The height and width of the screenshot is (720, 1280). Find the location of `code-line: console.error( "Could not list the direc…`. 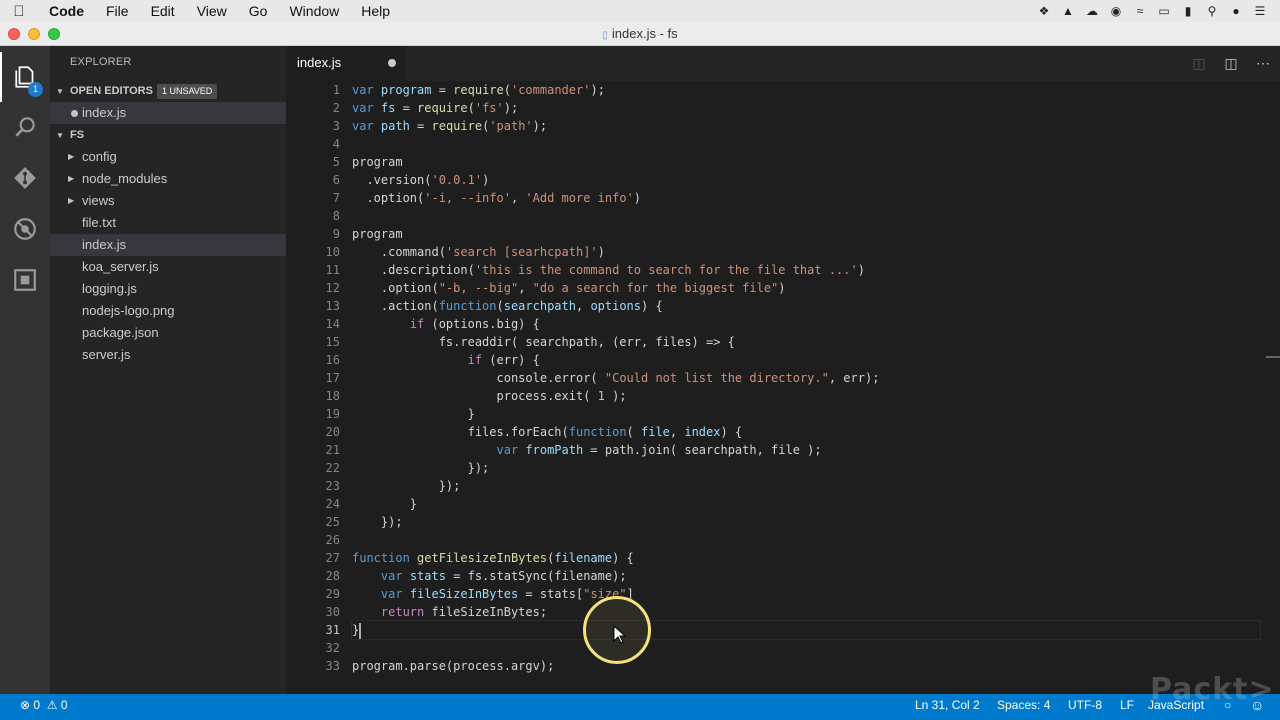

code-line: console.error( "Could not list the direc… is located at coordinates (806, 378).